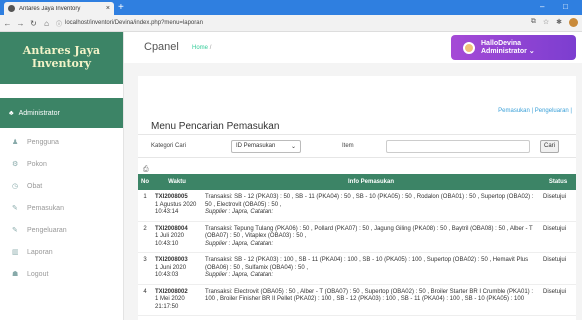 Image resolution: width=582 pixels, height=320 pixels. I want to click on row-supplier: Supplier : Japra, Catatan:, so click(239, 212).